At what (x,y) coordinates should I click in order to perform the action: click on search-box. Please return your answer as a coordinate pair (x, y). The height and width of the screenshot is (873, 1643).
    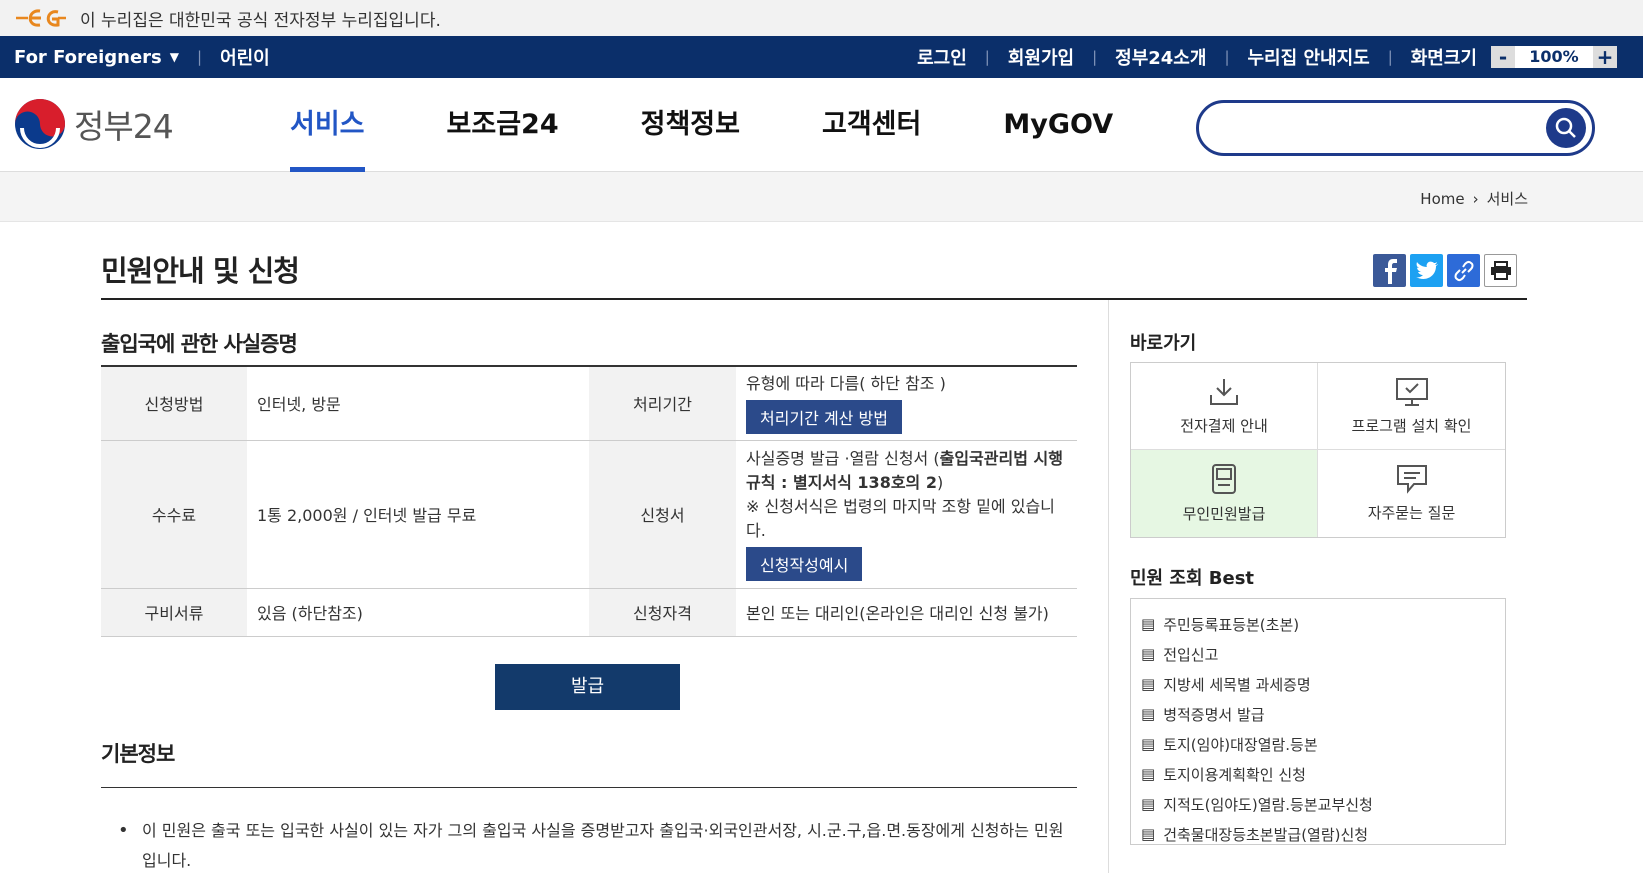
    Looking at the image, I should click on (1395, 128).